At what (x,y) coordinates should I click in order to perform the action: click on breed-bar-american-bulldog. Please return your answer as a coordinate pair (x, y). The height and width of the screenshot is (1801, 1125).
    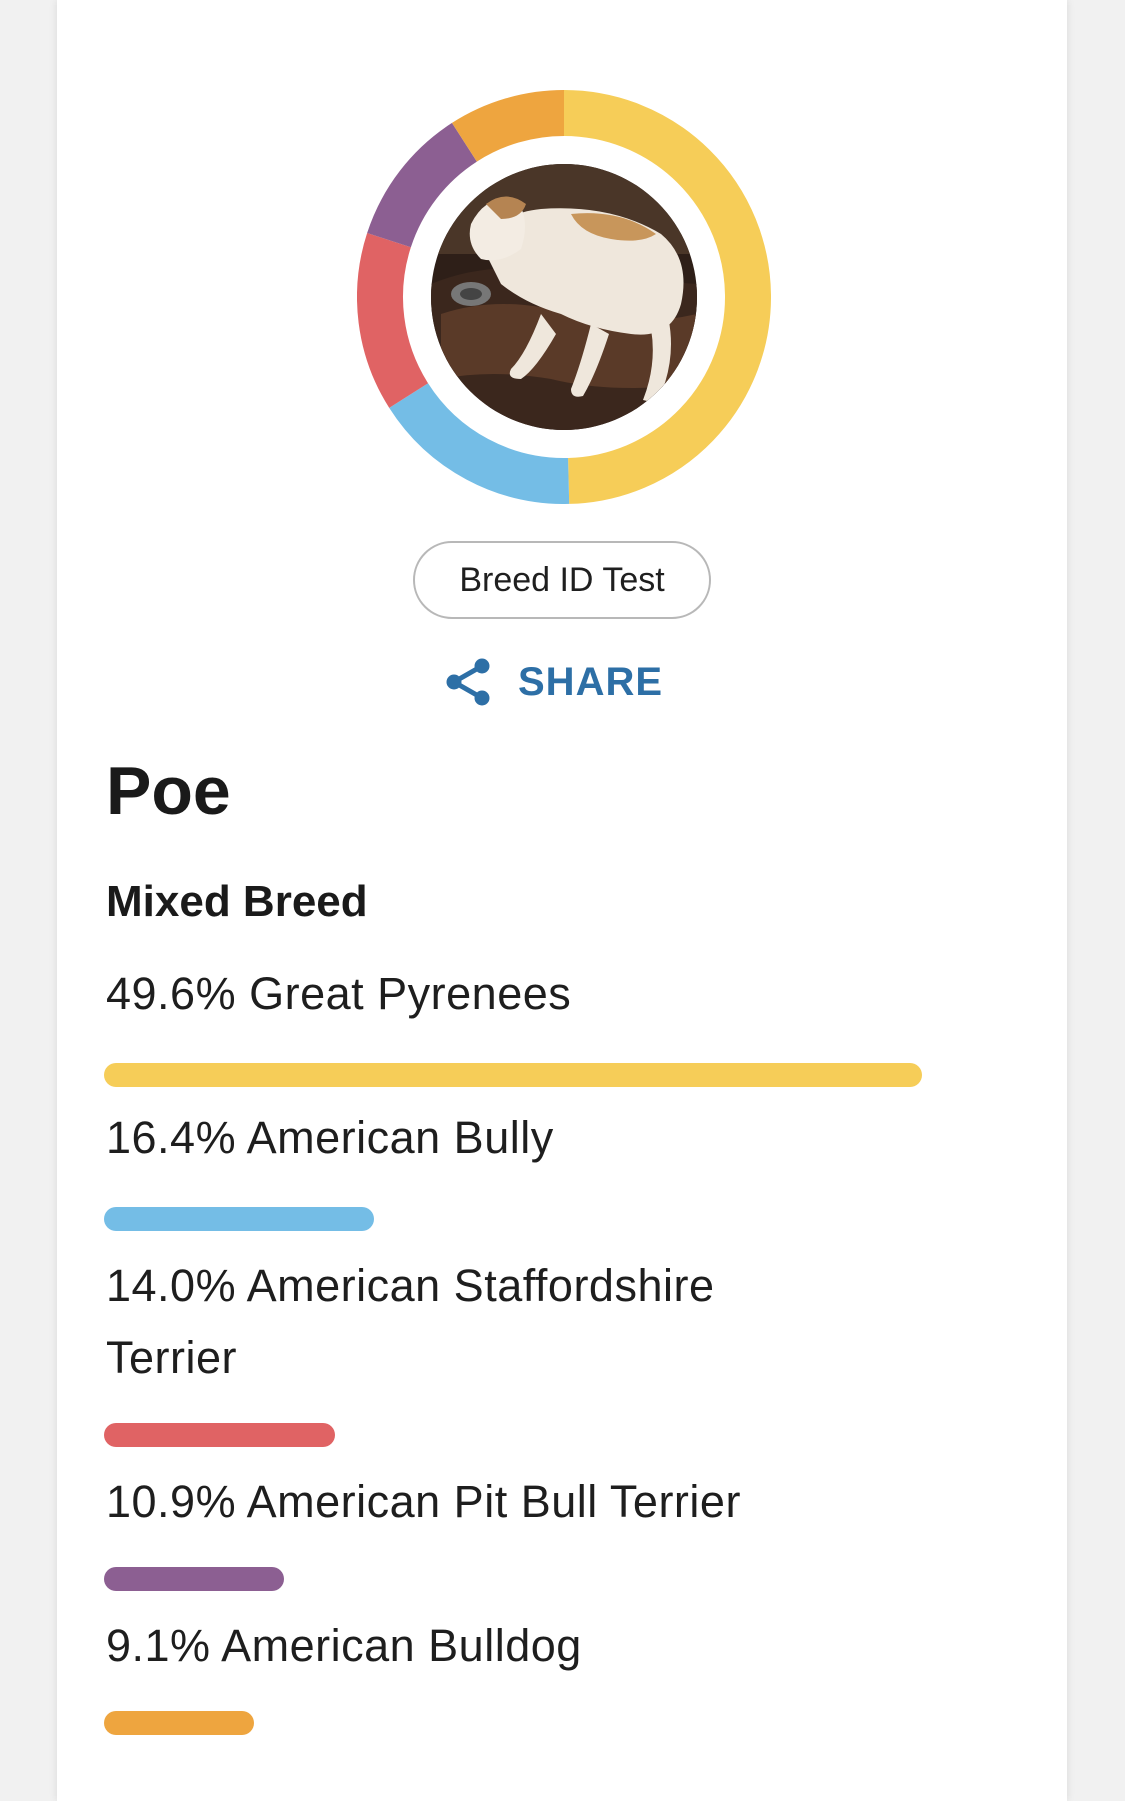
    Looking at the image, I should click on (179, 1723).